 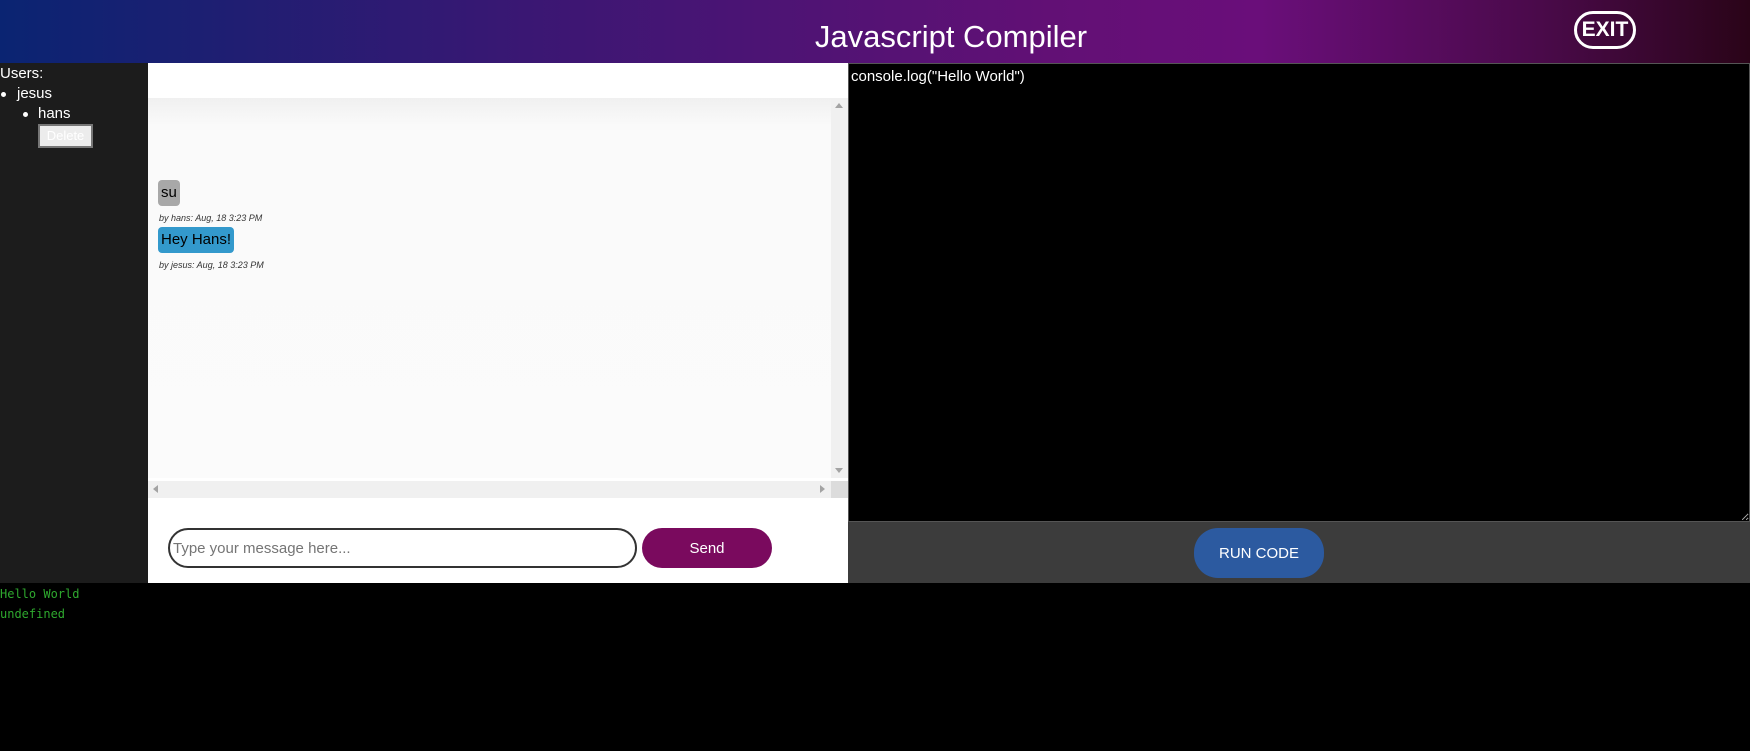 What do you see at coordinates (33, 614) in the screenshot?
I see `console-line: undefined` at bounding box center [33, 614].